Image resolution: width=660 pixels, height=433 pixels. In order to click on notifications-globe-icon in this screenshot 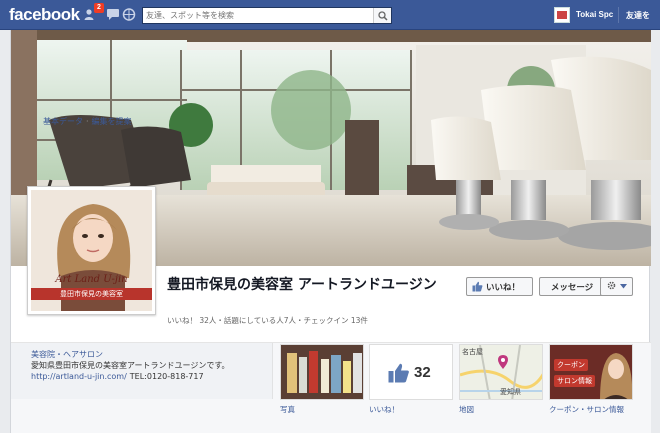, I will do `click(129, 14)`.